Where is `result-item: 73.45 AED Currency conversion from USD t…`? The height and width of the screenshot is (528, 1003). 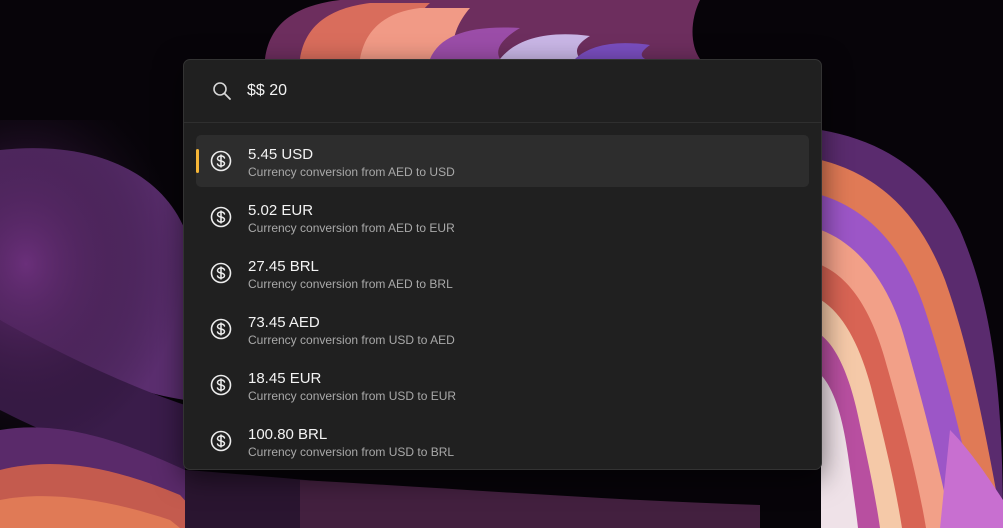
result-item: 73.45 AED Currency conversion from USD t… is located at coordinates (502, 329).